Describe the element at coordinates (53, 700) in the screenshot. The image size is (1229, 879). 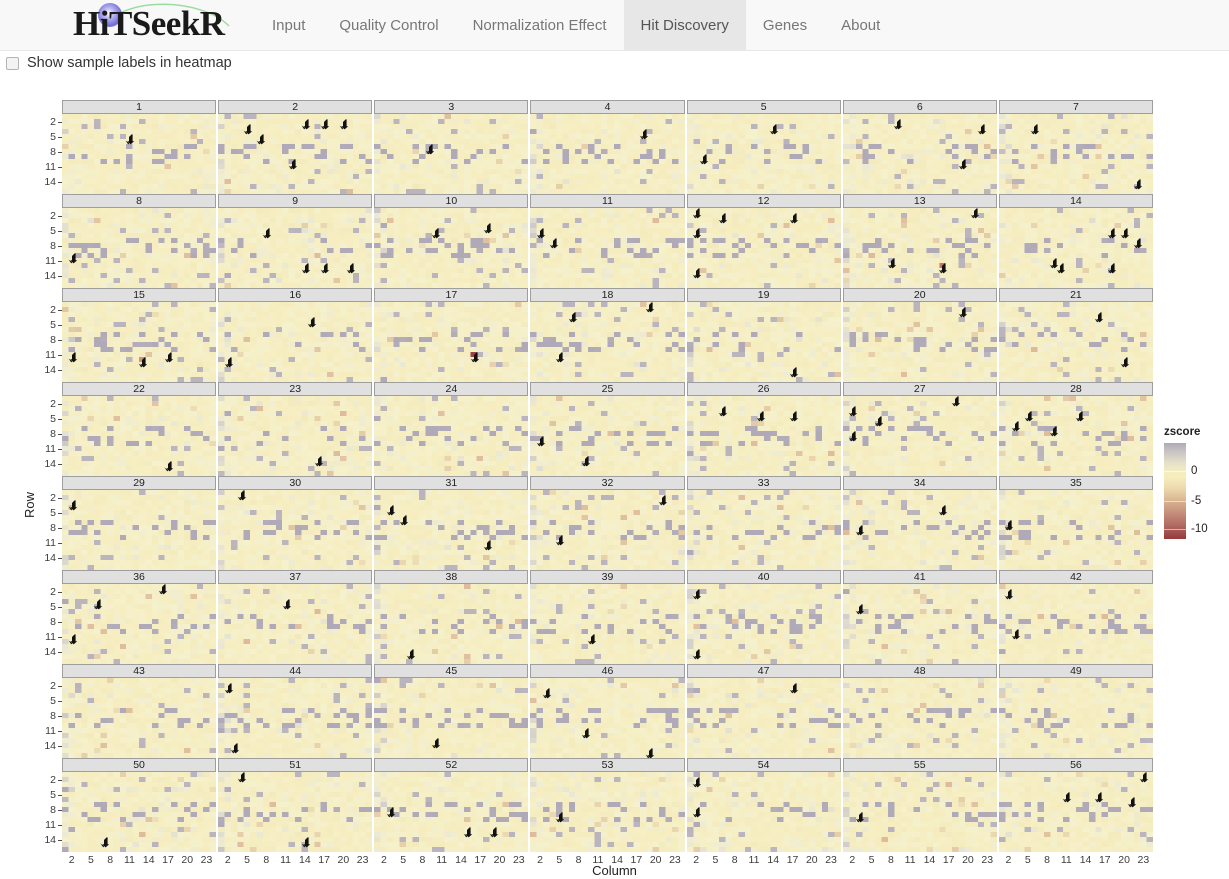
I see `y-tick-label: 5` at that location.